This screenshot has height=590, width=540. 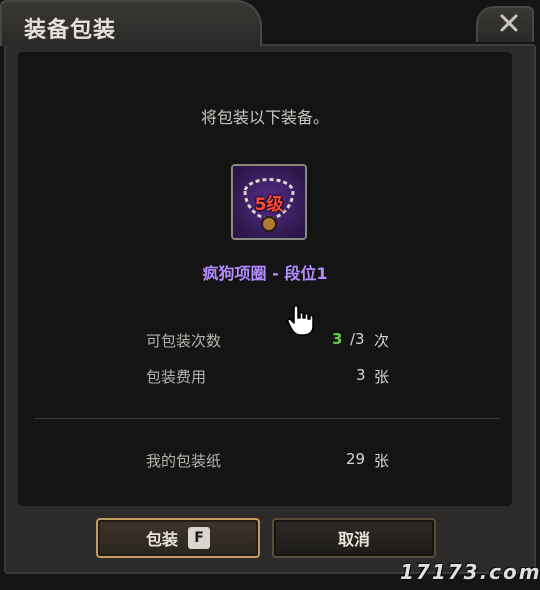 I want to click on item-slot: 5级, so click(x=269, y=202).